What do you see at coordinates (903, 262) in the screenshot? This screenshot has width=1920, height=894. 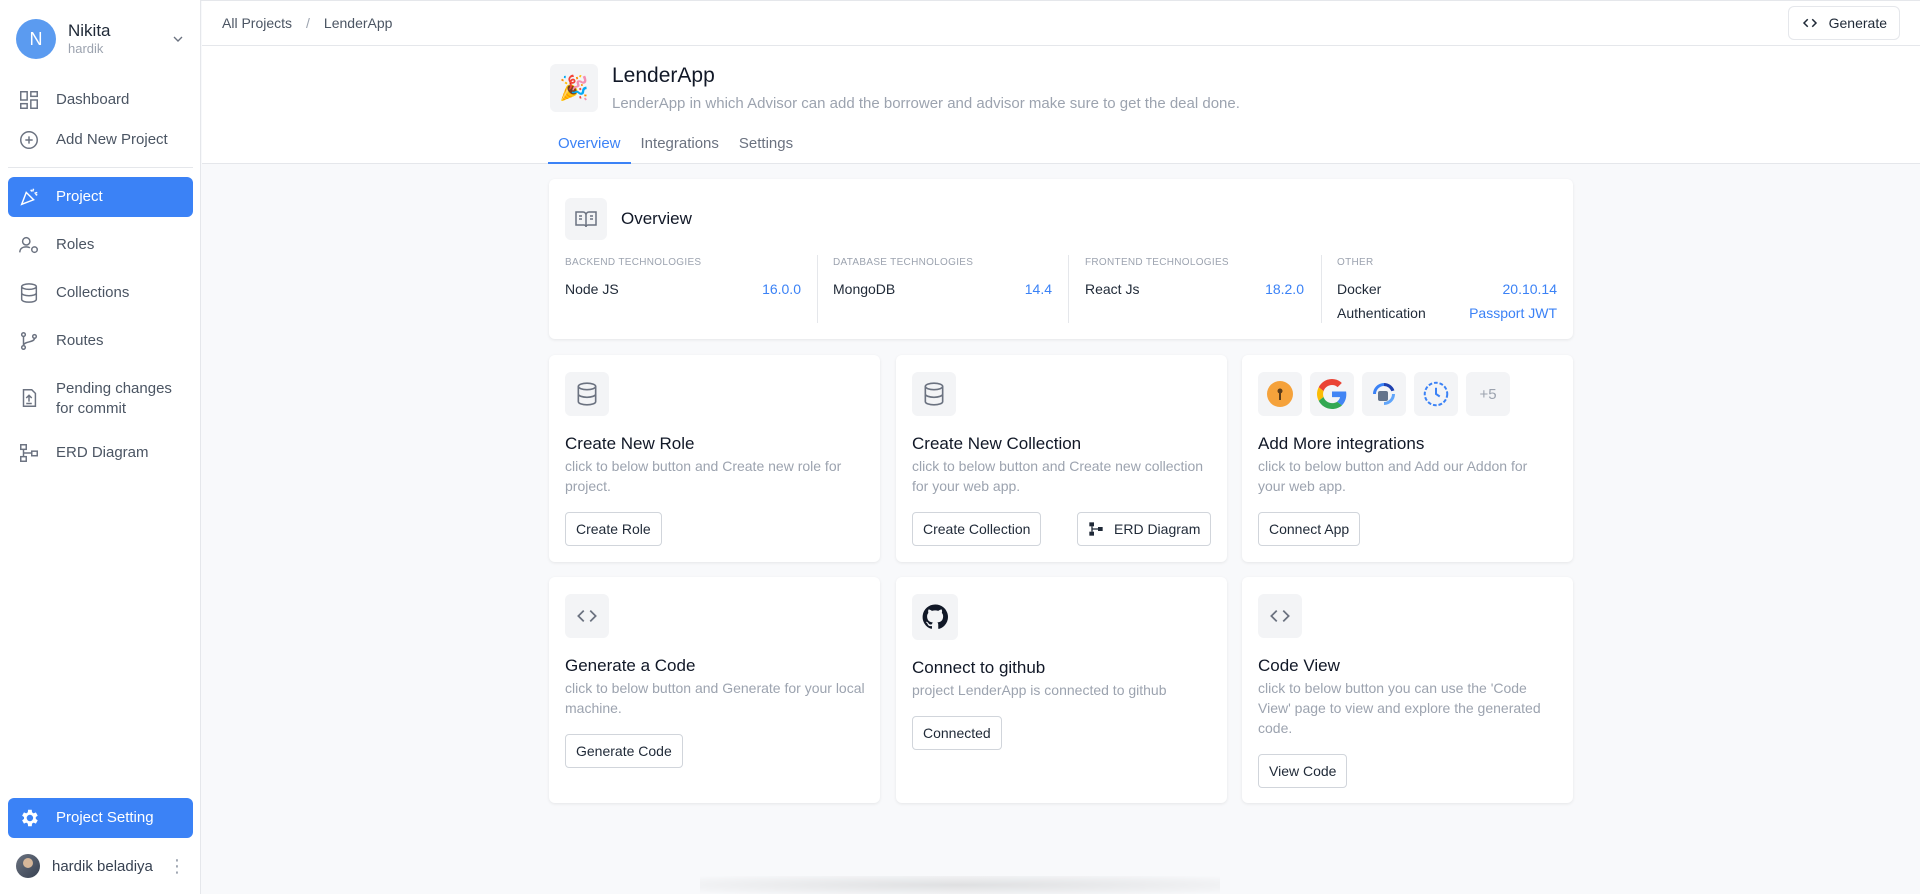 I see `column-caption: DATABASE TECHNOLOGIES` at bounding box center [903, 262].